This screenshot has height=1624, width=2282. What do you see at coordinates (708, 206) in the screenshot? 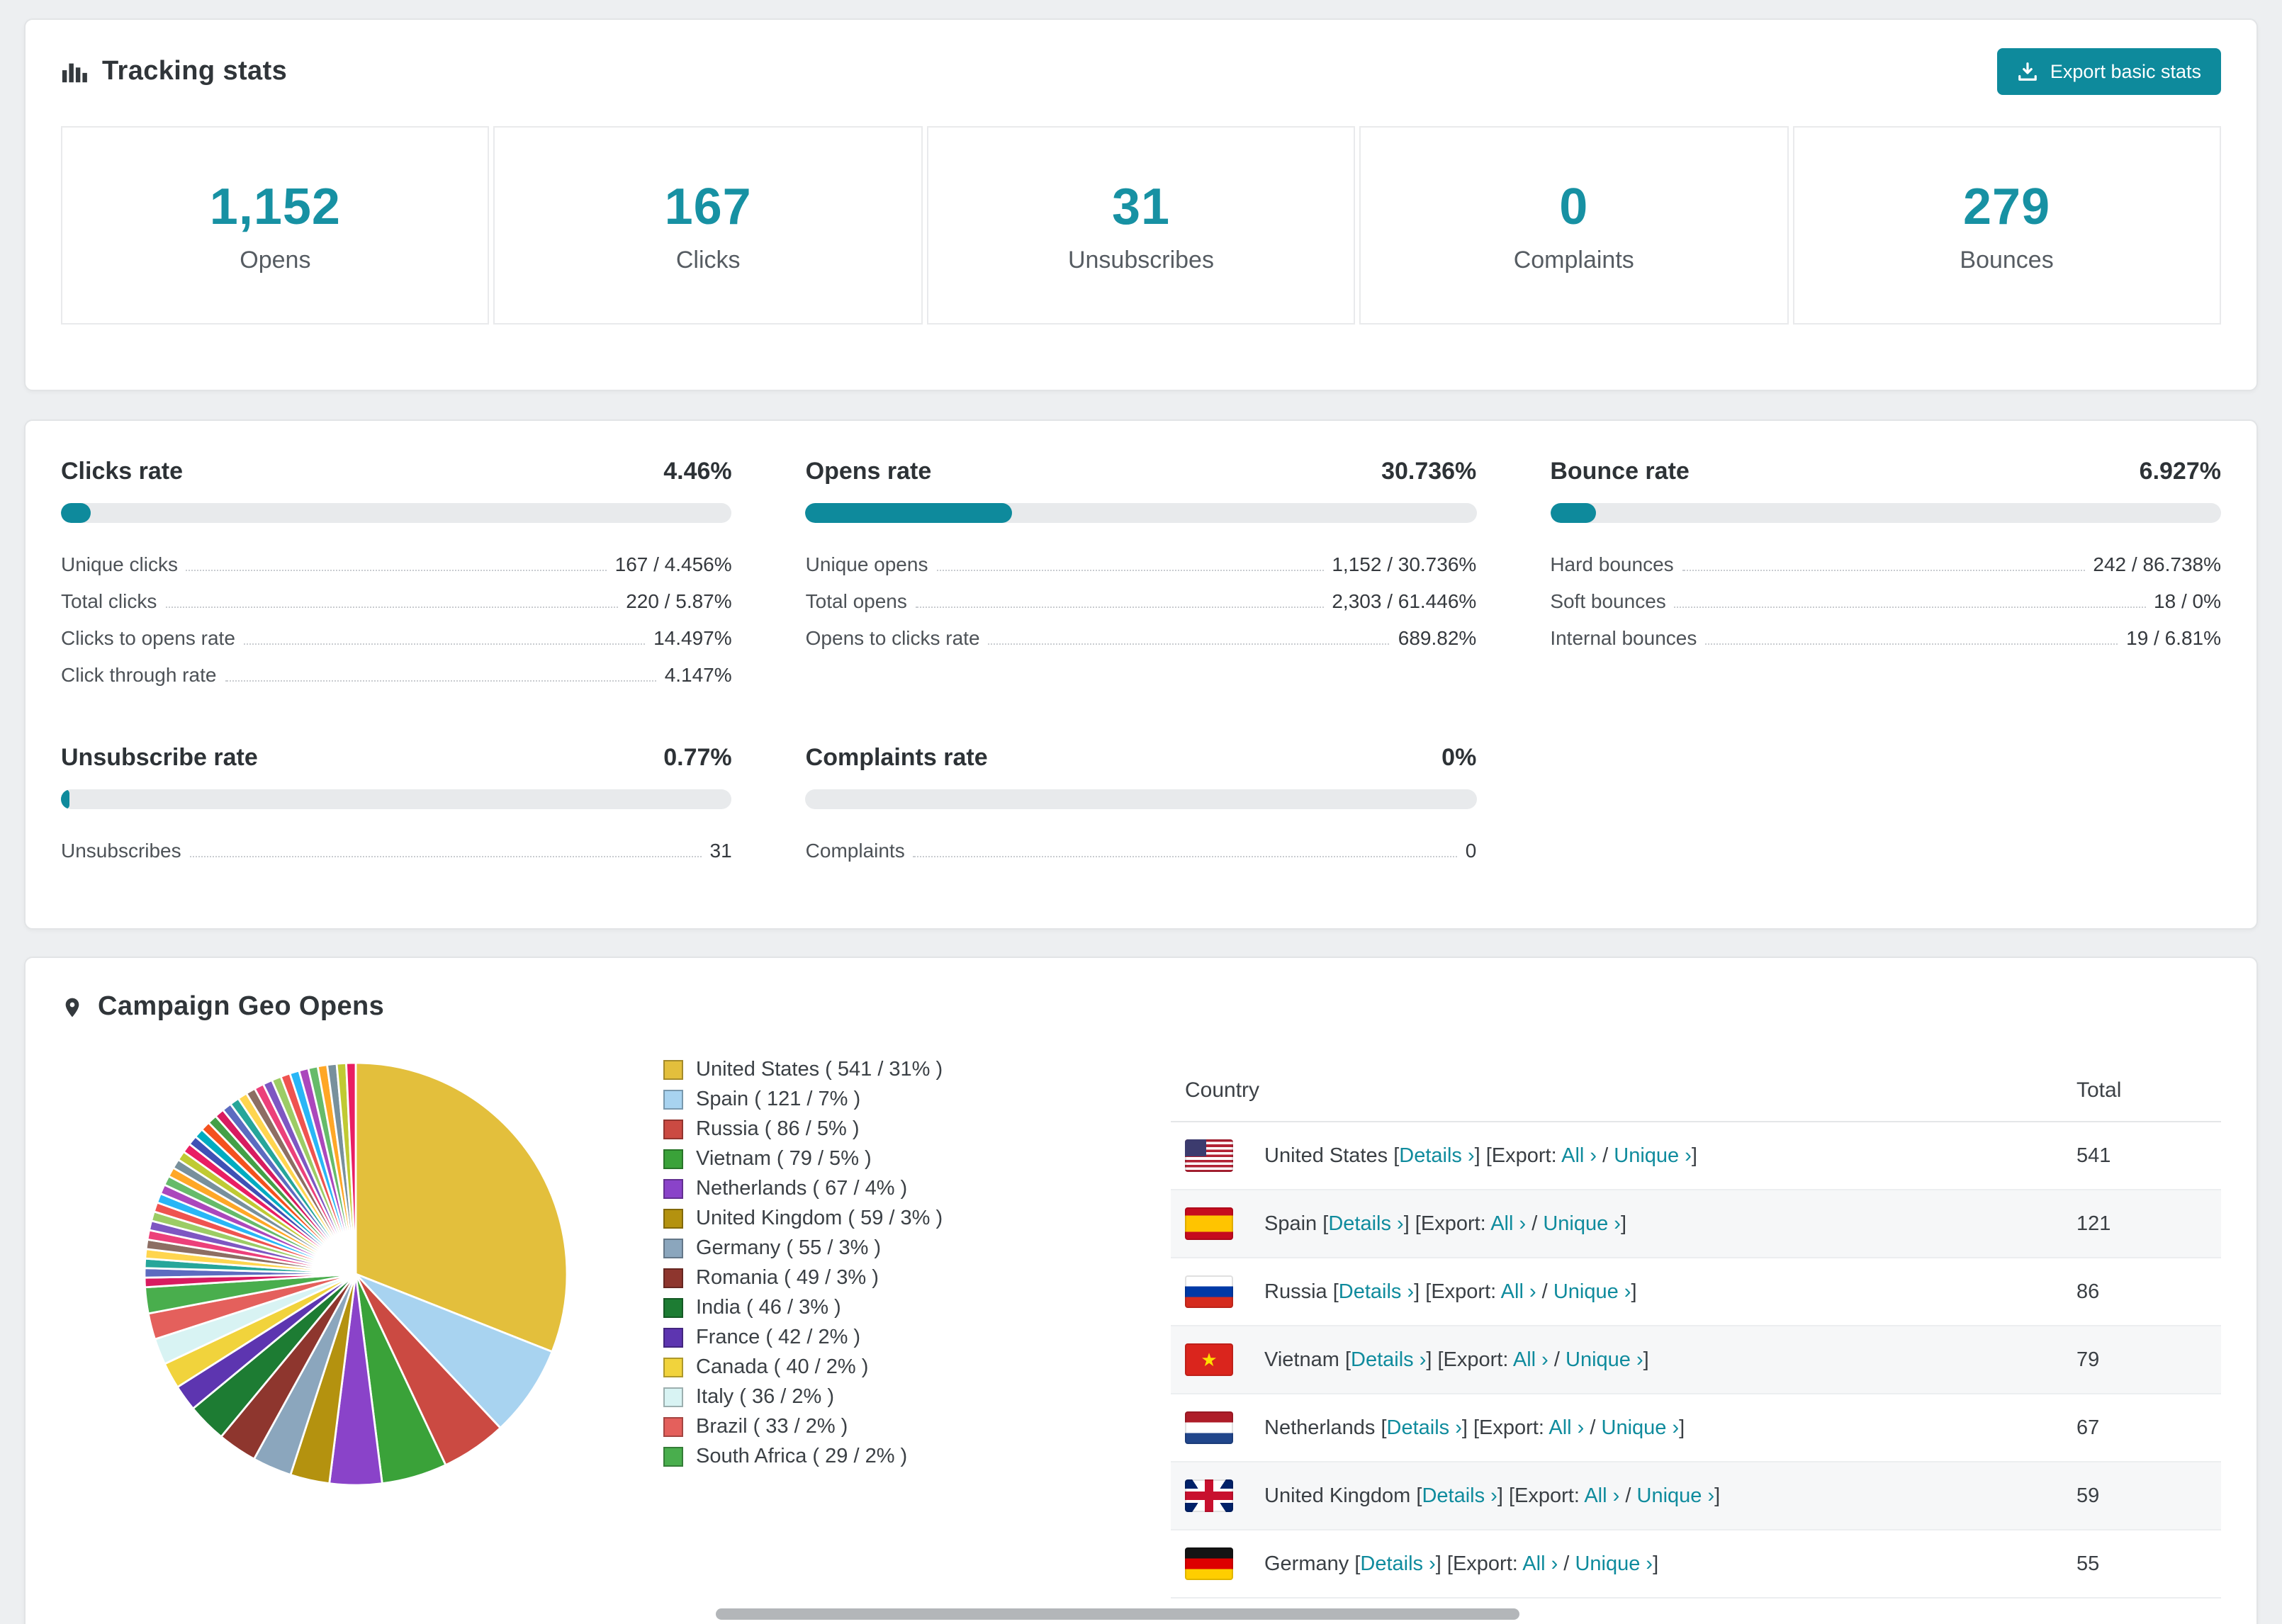
I see `stat-value: 167` at bounding box center [708, 206].